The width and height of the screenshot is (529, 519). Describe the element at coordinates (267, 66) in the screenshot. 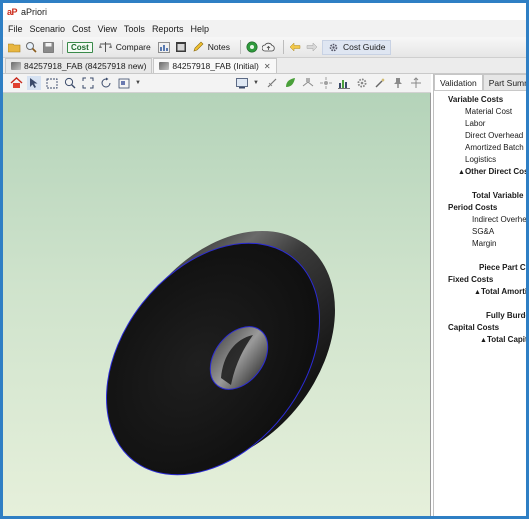

I see `close-icon: ✕` at that location.